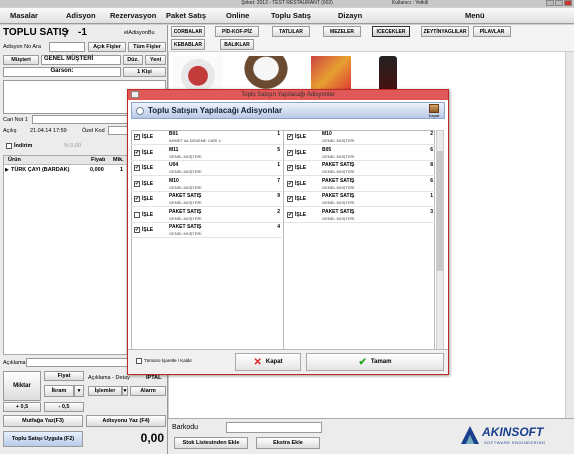  Describe the element at coordinates (359, 169) in the screenshot. I see `table-row: ✔ İŞLE PAKET SATIŞ GENEL MÜŞTERİ 8` at that location.